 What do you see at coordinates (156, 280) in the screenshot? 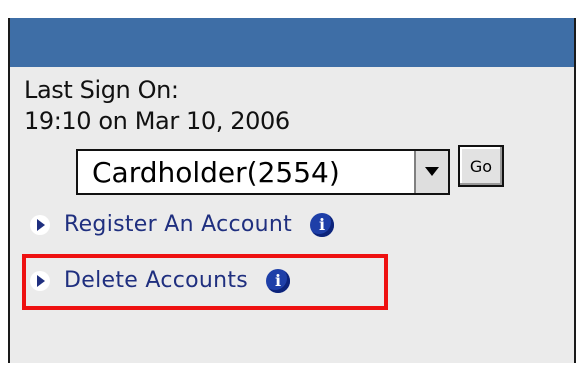
I see `delete-accounts-label: Delete Accounts` at bounding box center [156, 280].